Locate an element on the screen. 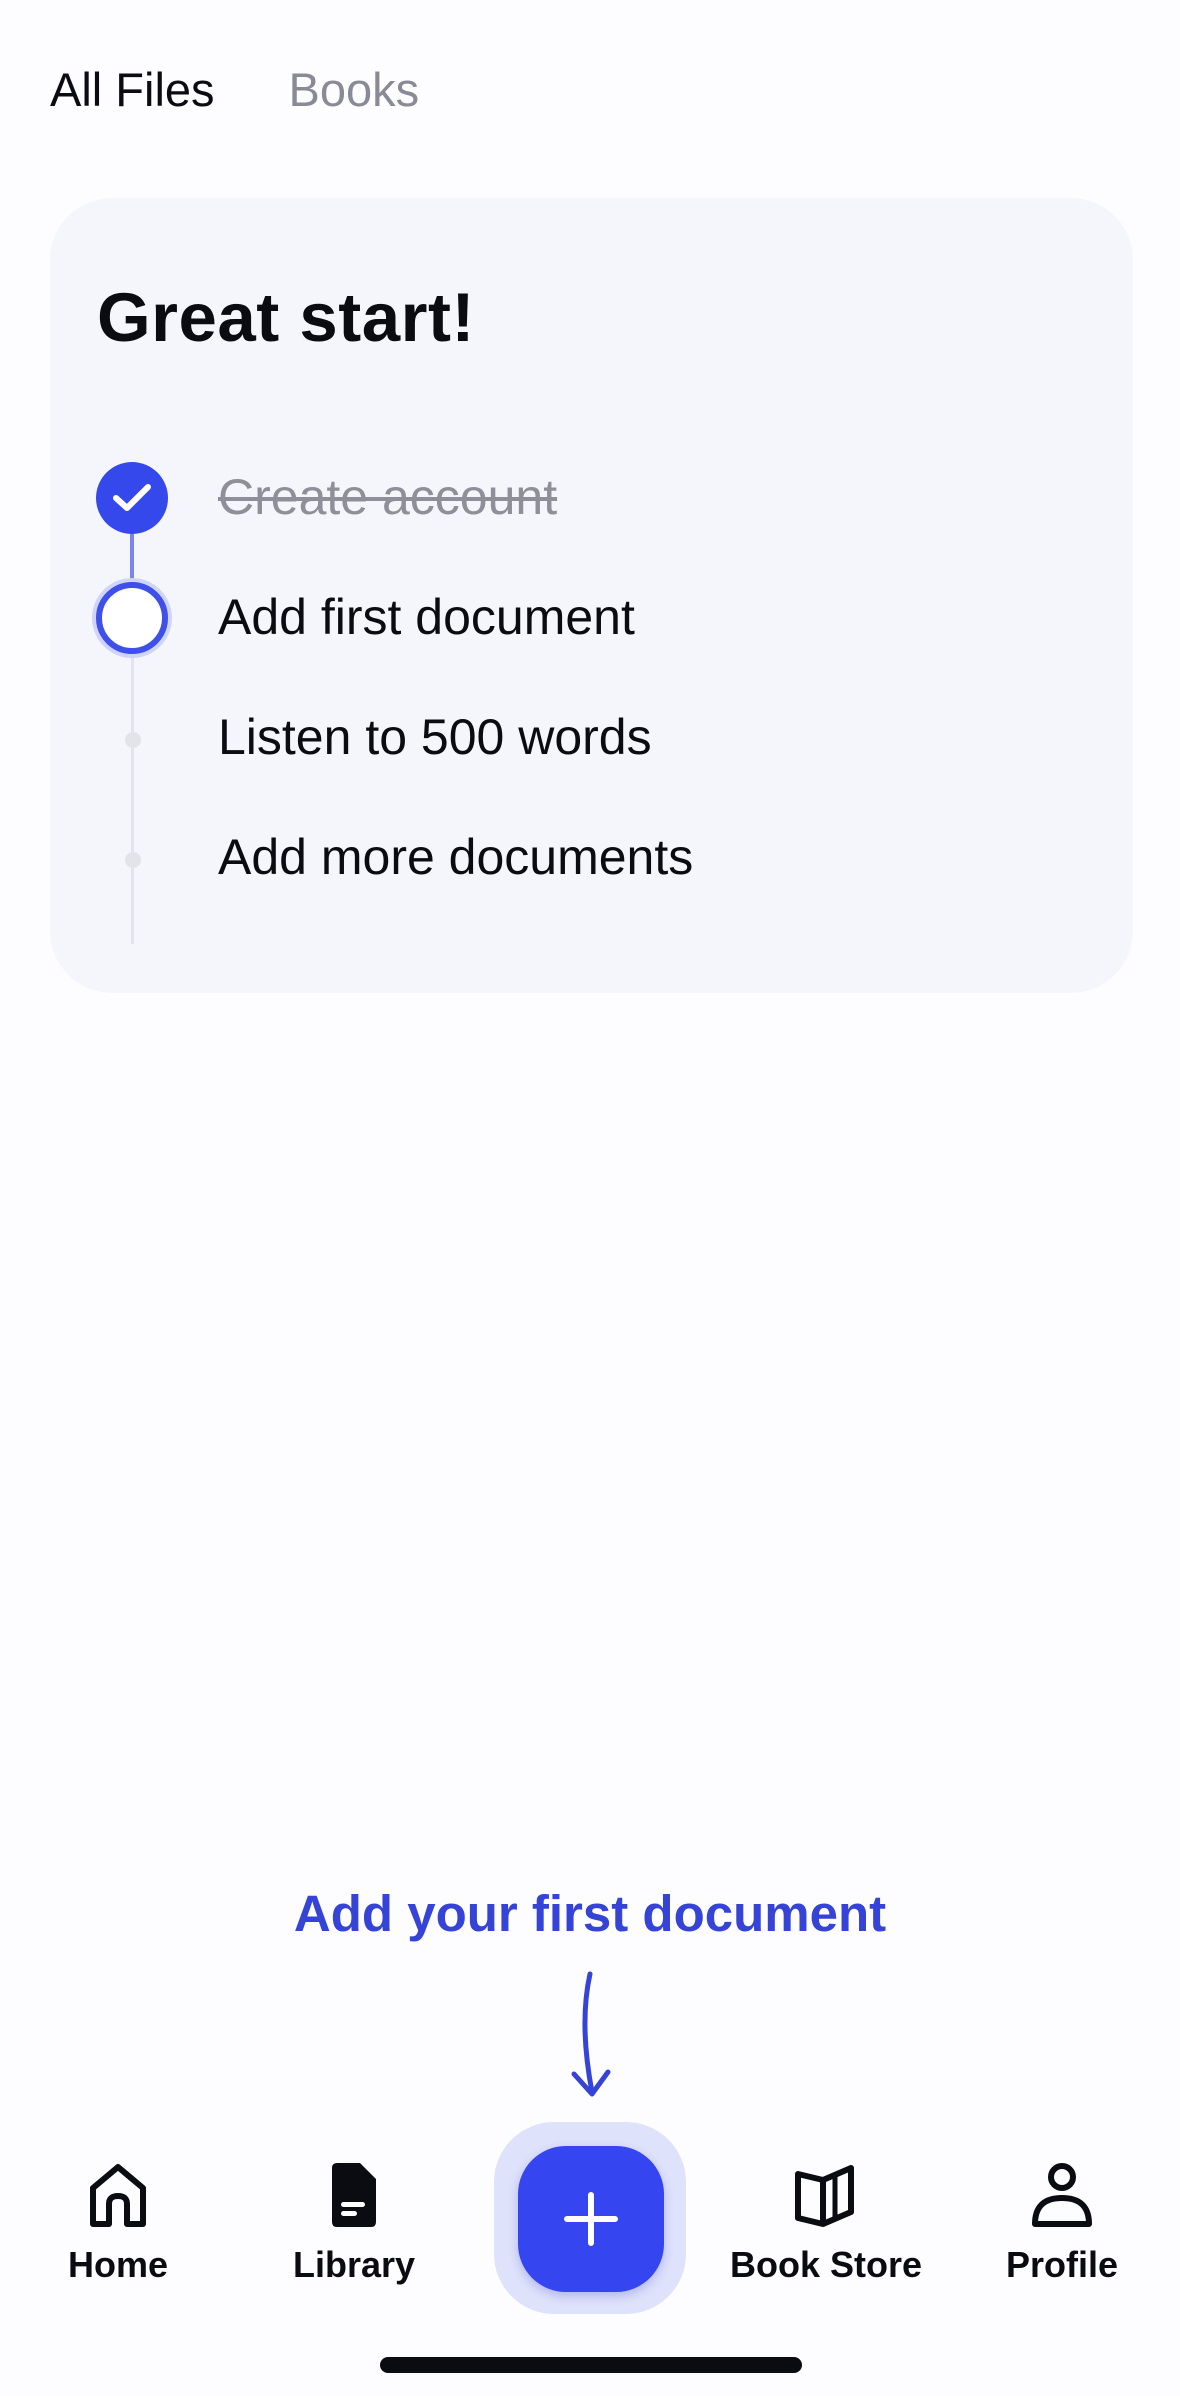 The image size is (1180, 2396). step-current-circle-icon is located at coordinates (132, 618).